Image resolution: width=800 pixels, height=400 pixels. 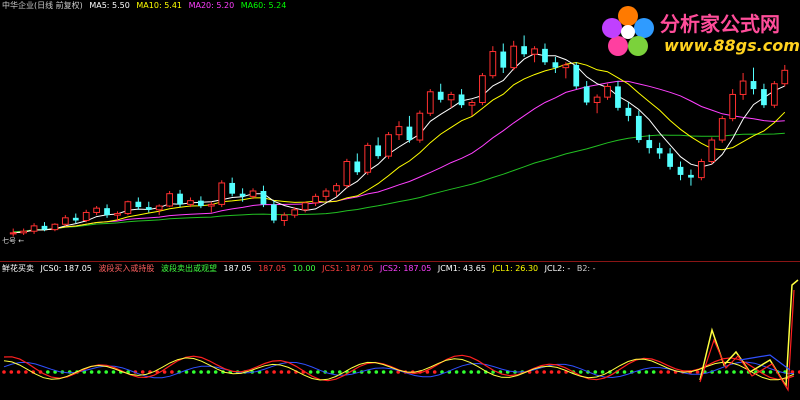 What do you see at coordinates (557, 268) in the screenshot?
I see `jcl2-value: JCL2: -` at bounding box center [557, 268].